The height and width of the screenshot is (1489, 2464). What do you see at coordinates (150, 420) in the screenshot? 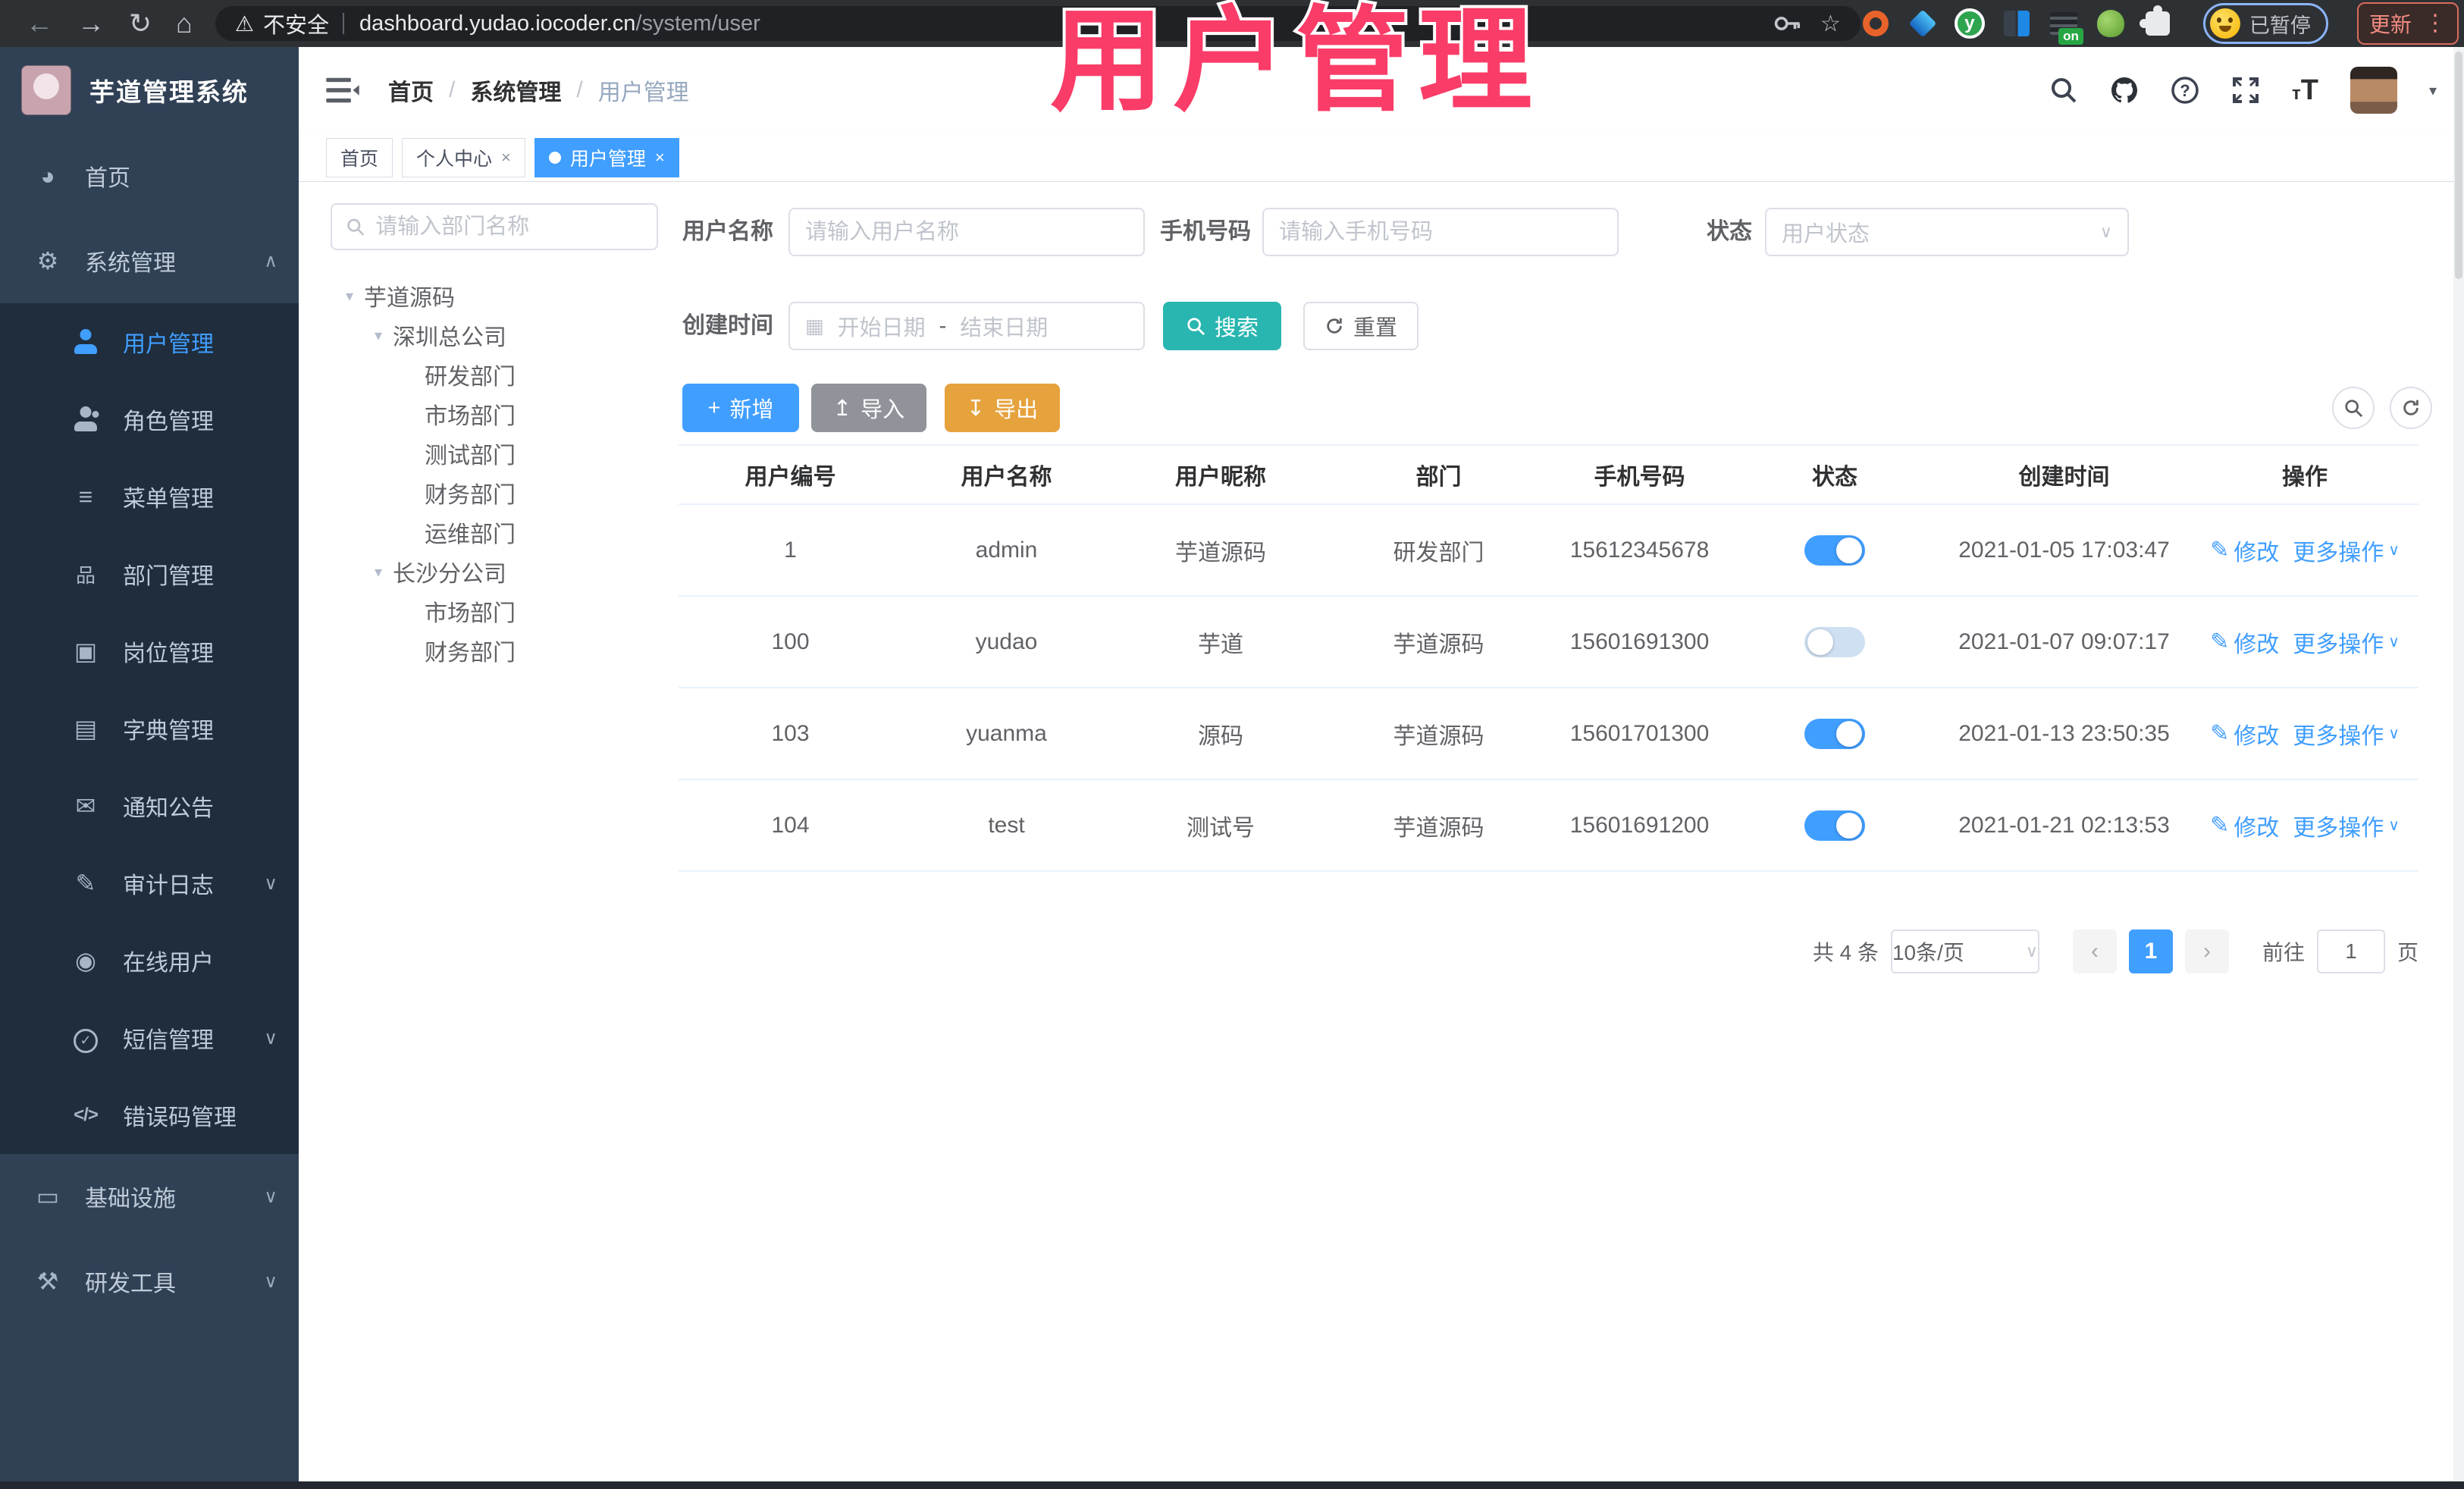
I see `sidebar-item-roles: 角色管理` at bounding box center [150, 420].